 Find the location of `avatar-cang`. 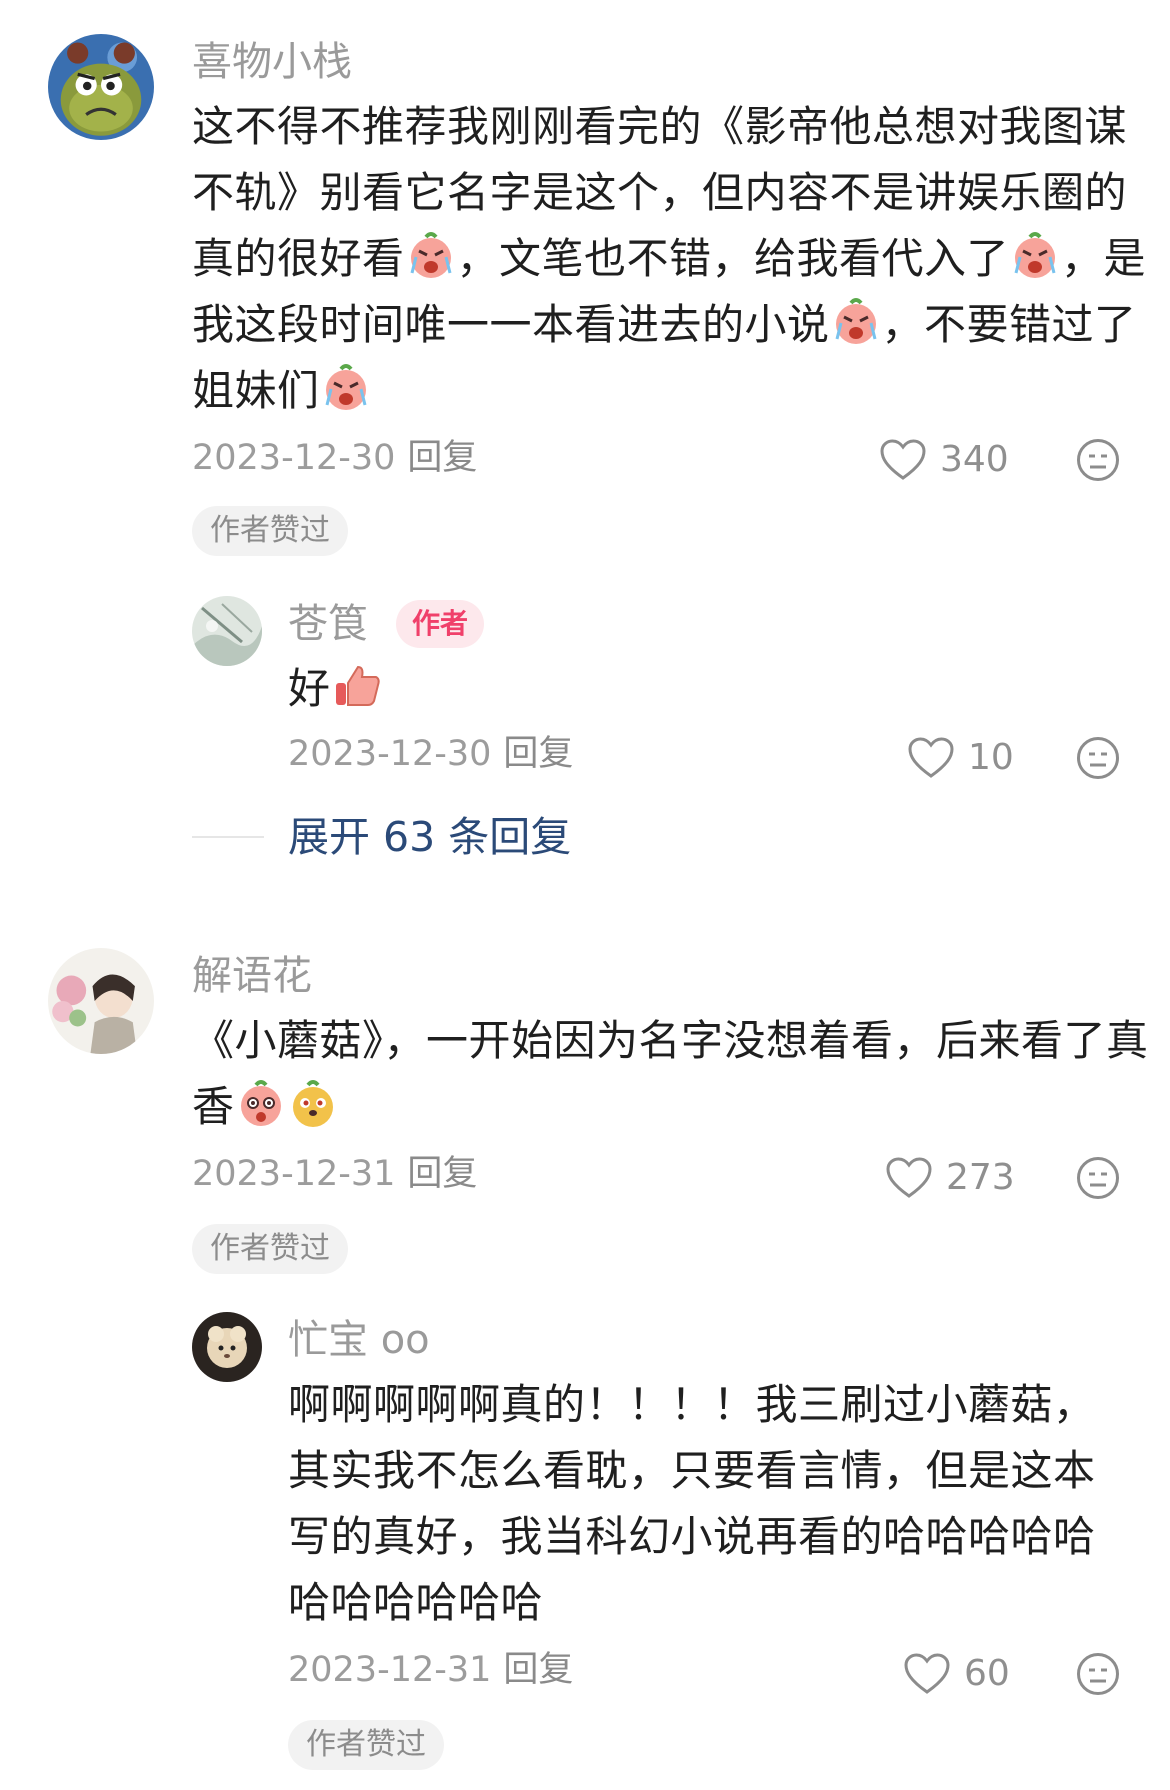

avatar-cang is located at coordinates (227, 631).